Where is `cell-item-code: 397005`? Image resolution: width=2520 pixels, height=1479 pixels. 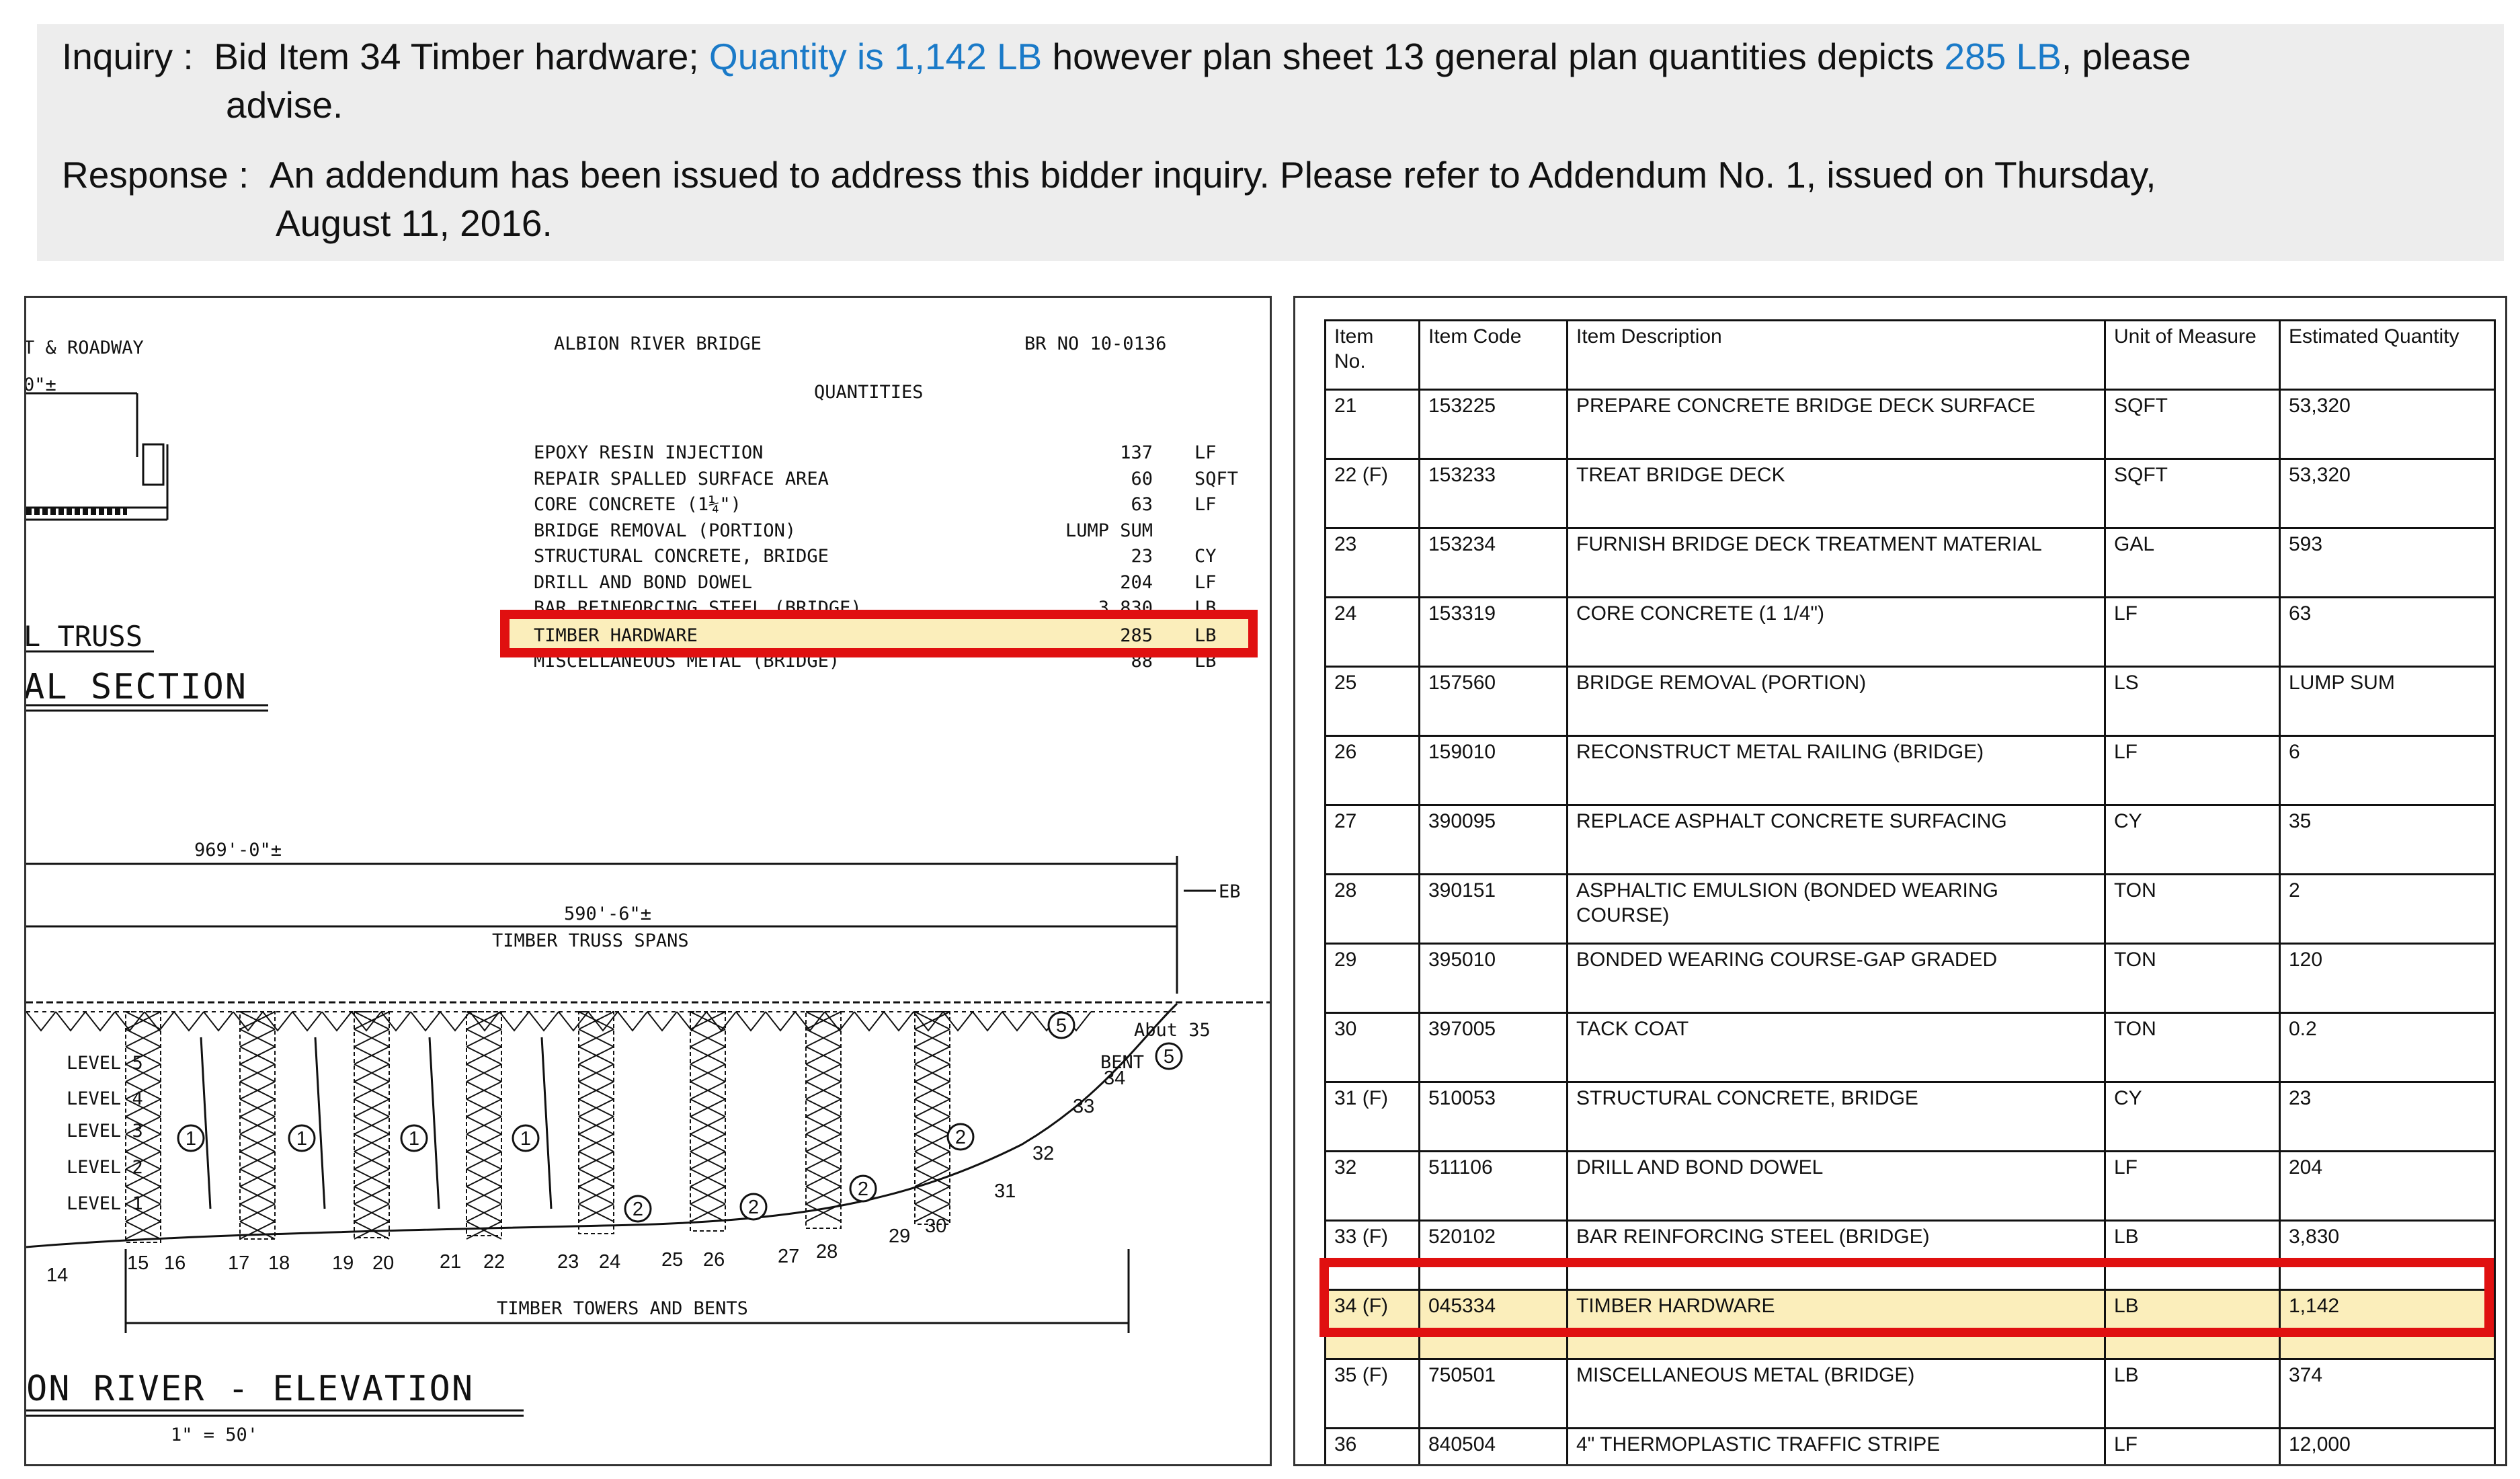 cell-item-code: 397005 is located at coordinates (1493, 1047).